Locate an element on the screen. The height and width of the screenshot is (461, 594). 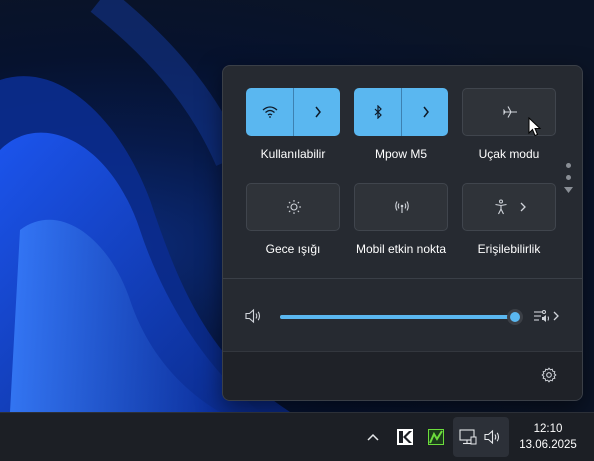
accessibility-icon is located at coordinates (501, 207).